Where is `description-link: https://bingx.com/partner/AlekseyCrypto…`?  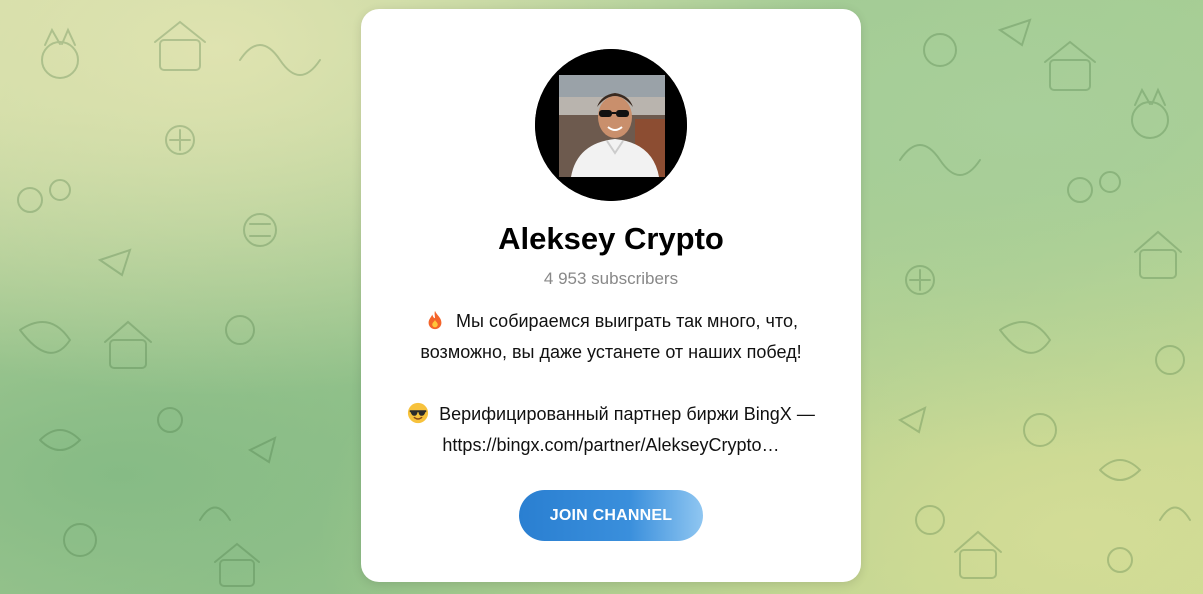
description-link: https://bingx.com/partner/AlekseyCrypto… is located at coordinates (611, 445).